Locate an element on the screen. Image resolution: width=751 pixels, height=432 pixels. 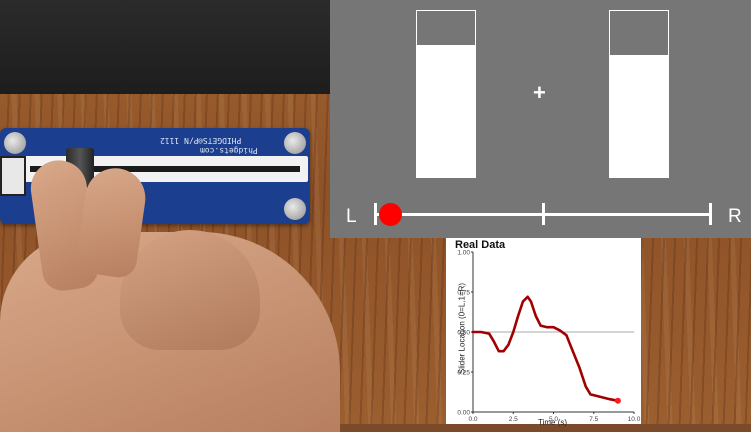
black-mat is located at coordinates (170, 47).